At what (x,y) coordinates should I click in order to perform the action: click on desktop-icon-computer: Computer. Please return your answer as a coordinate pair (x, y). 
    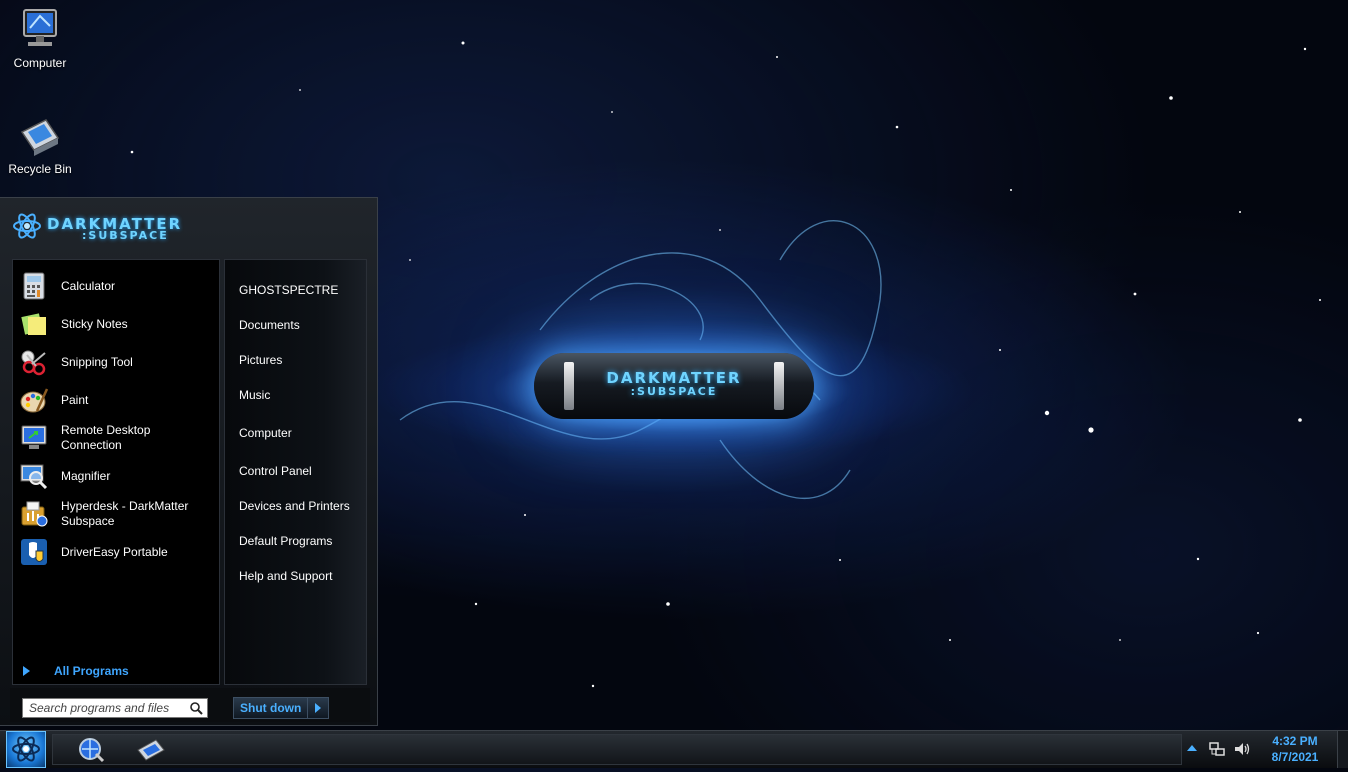
    Looking at the image, I should click on (40, 38).